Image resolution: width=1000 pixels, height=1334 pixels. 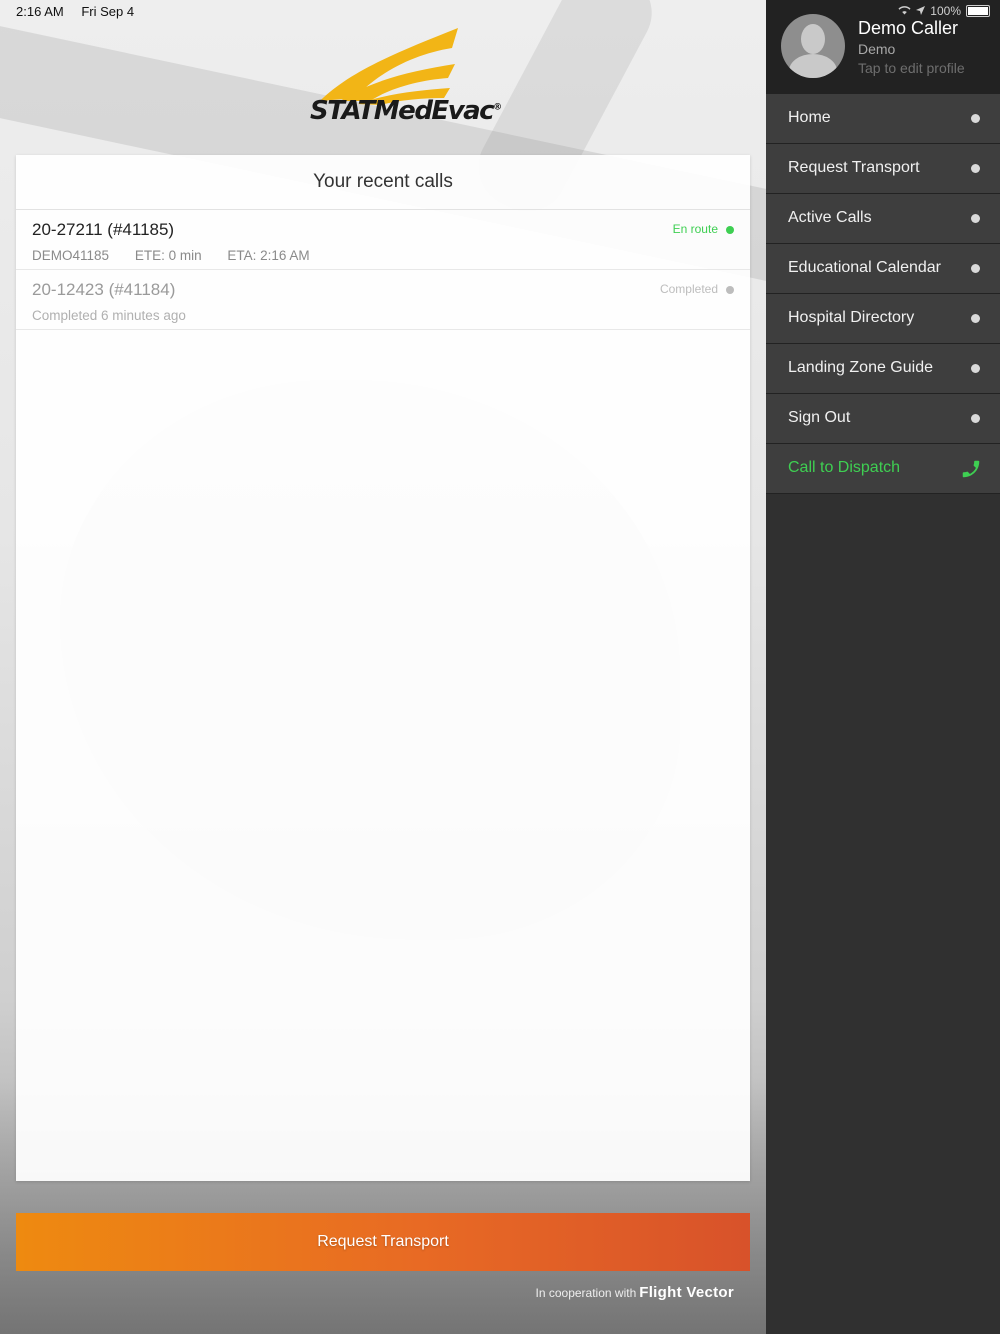 I want to click on menu-item-label: Landing Zone Guide, so click(x=860, y=367).